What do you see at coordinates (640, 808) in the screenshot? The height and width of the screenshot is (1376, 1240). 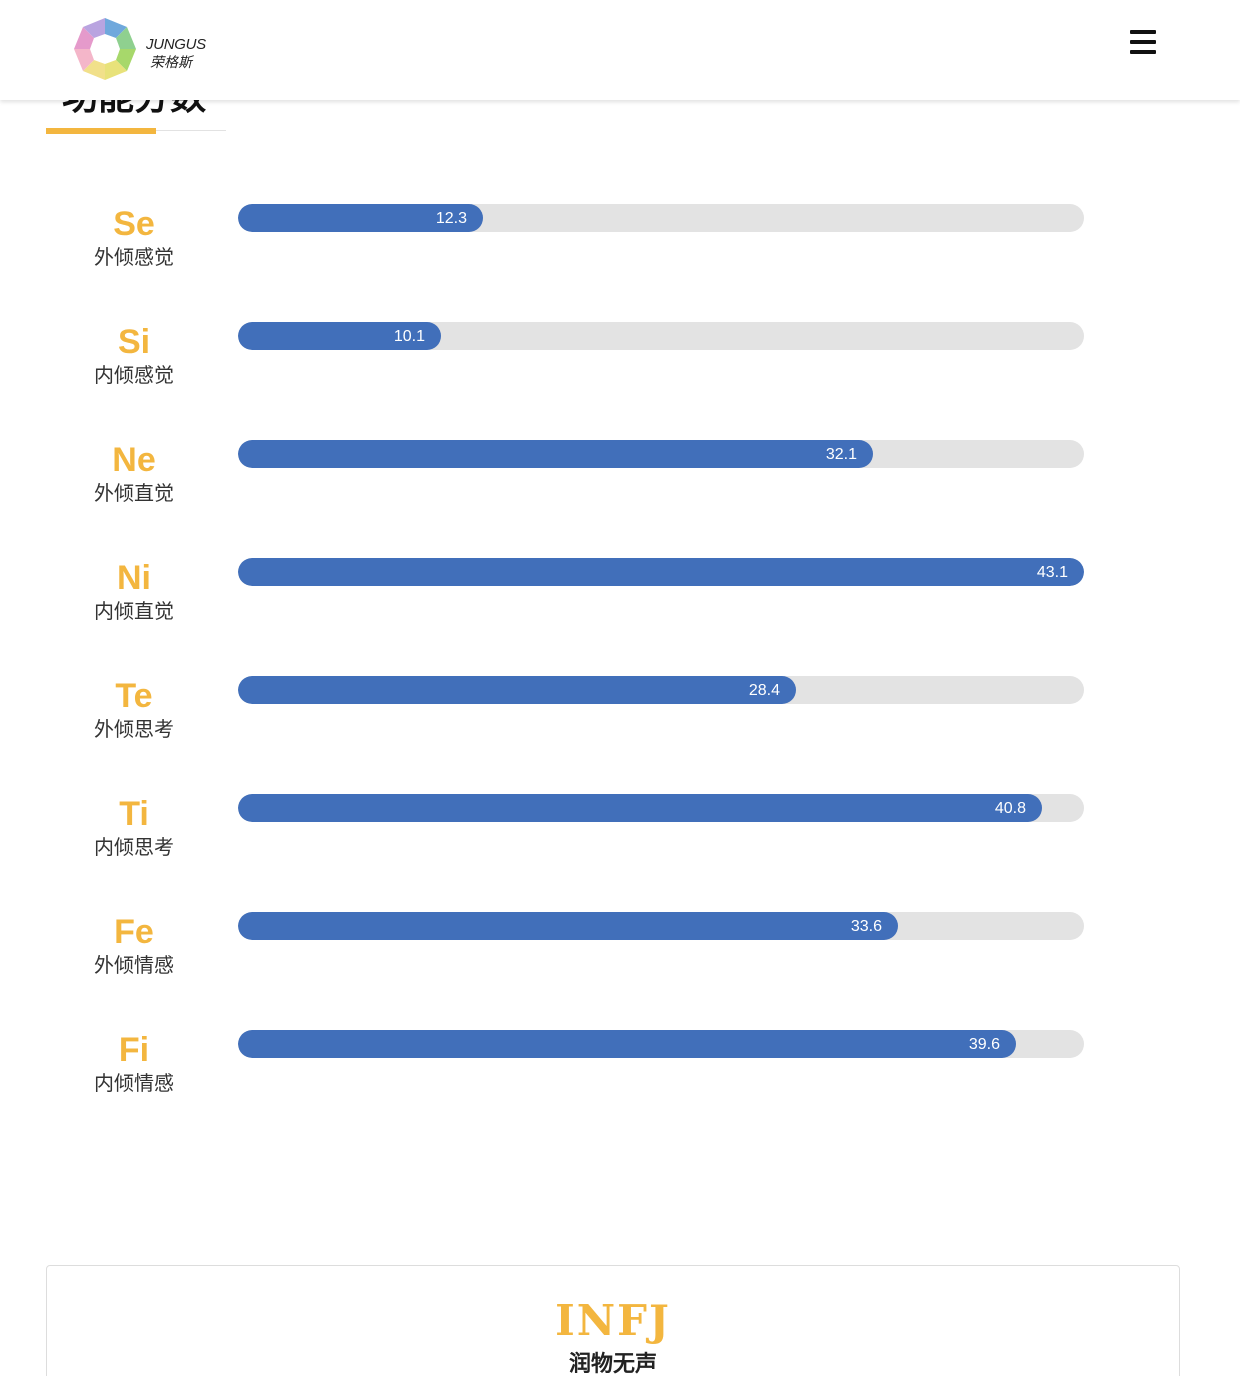 I see `score-bar-fill: 40.8` at bounding box center [640, 808].